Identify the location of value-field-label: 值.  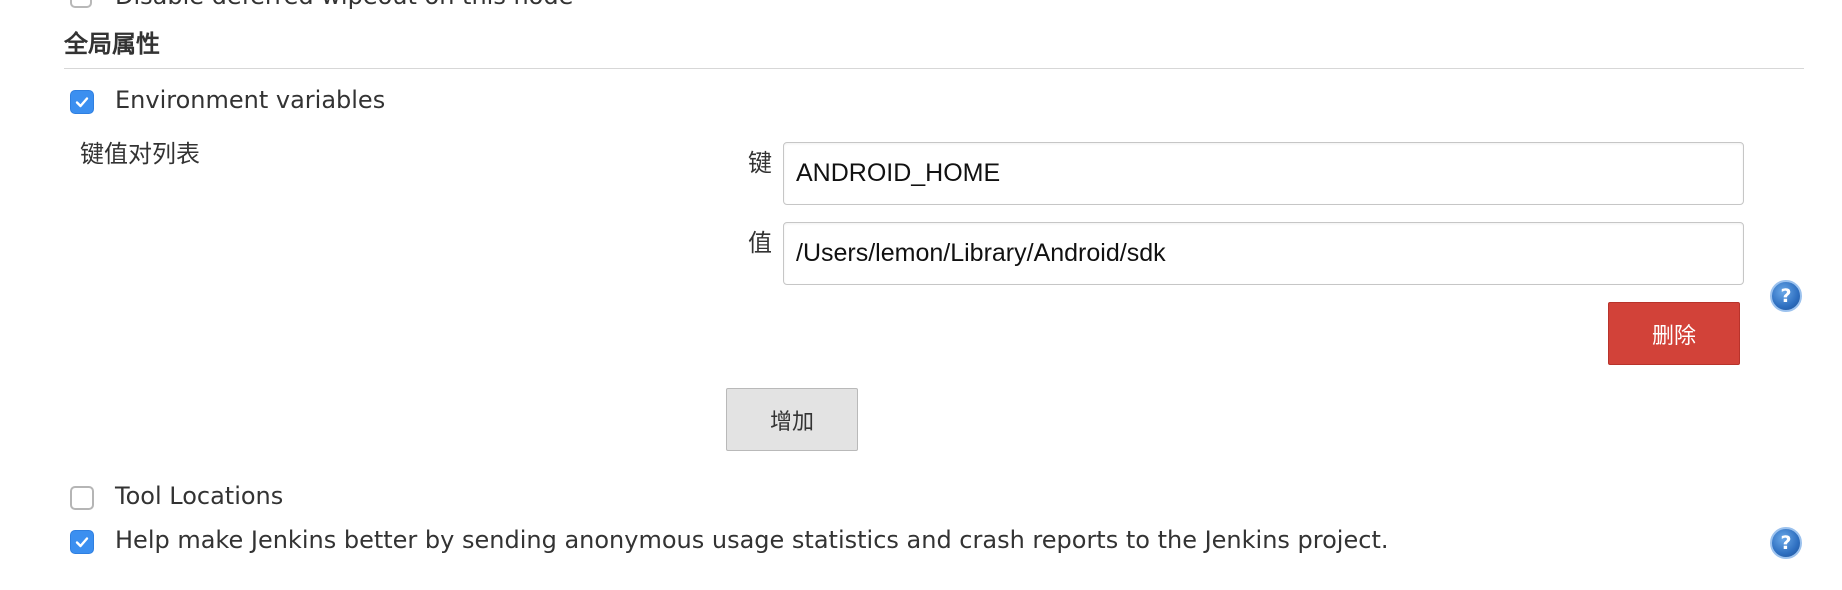
(760, 243).